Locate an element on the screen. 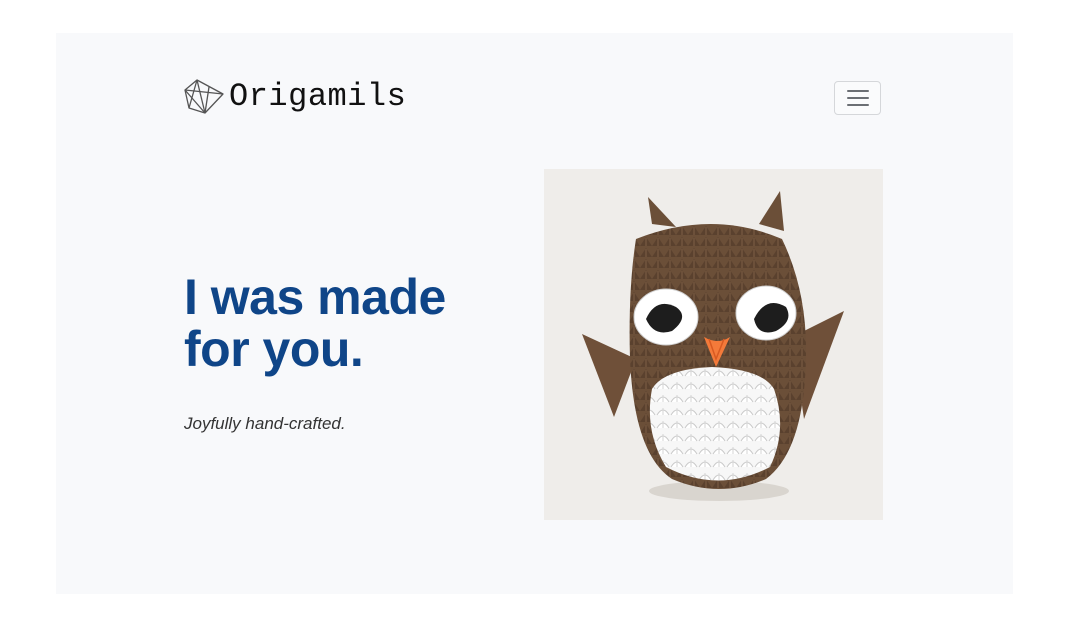 This screenshot has width=1068, height=627. origami-gem-icon is located at coordinates (204, 96).